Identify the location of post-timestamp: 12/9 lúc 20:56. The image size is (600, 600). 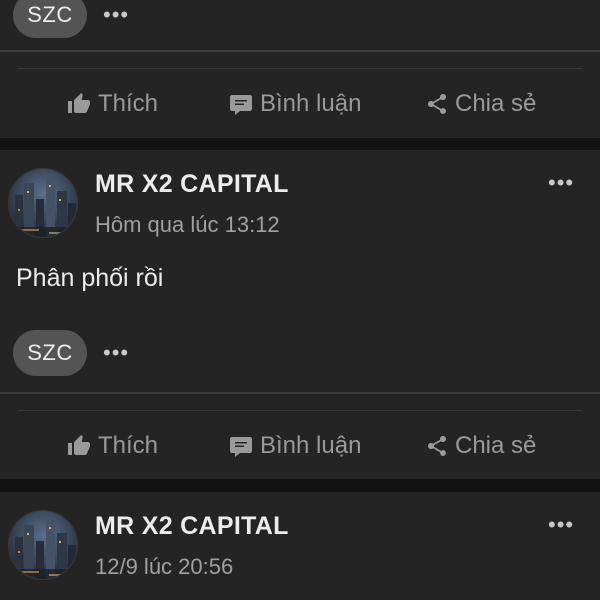
(164, 567).